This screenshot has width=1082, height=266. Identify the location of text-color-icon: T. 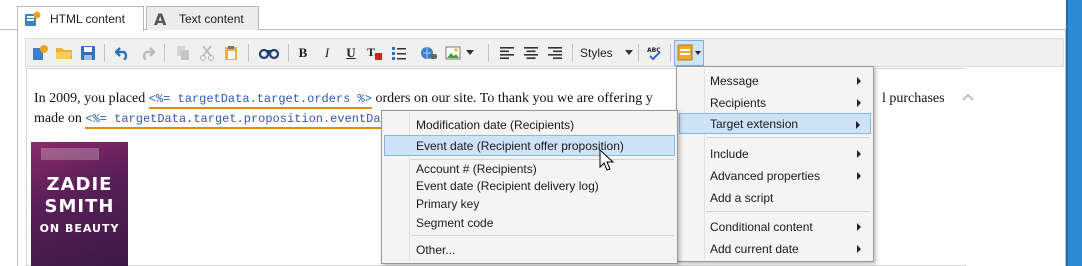
(375, 53).